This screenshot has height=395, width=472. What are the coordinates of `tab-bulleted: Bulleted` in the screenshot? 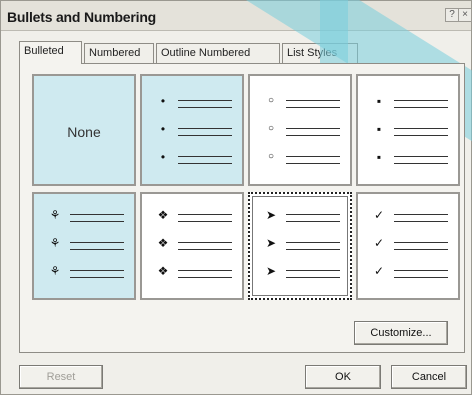 It's located at (50, 52).